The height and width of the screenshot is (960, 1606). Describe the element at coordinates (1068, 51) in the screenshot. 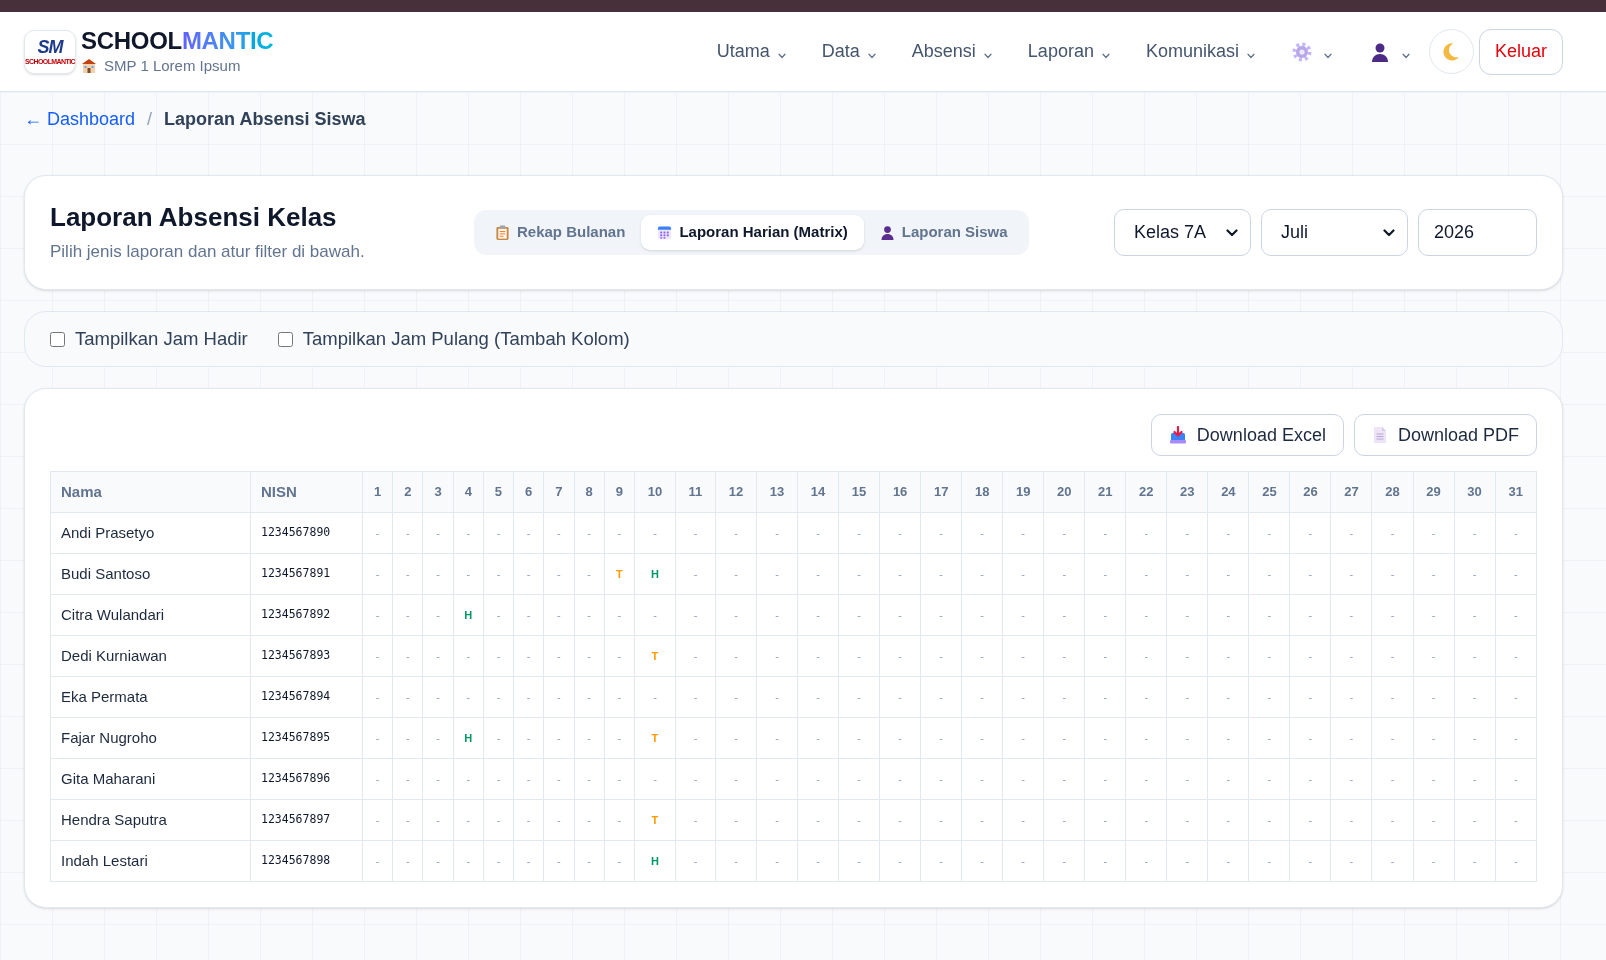

I see `nav-menu: Laporan` at that location.